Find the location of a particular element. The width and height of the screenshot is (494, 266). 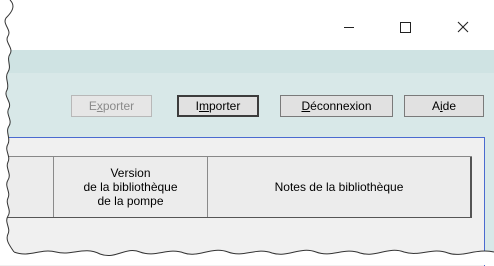

column-header-version-line-1: Version is located at coordinates (130, 173).